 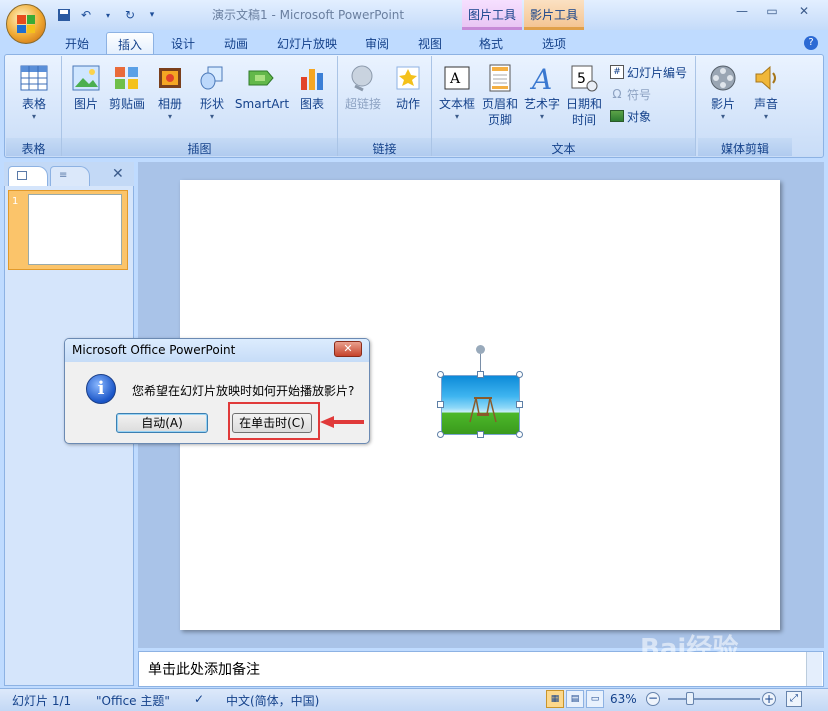 What do you see at coordinates (584, 78) in the screenshot?
I see `calendar-icon: 5` at bounding box center [584, 78].